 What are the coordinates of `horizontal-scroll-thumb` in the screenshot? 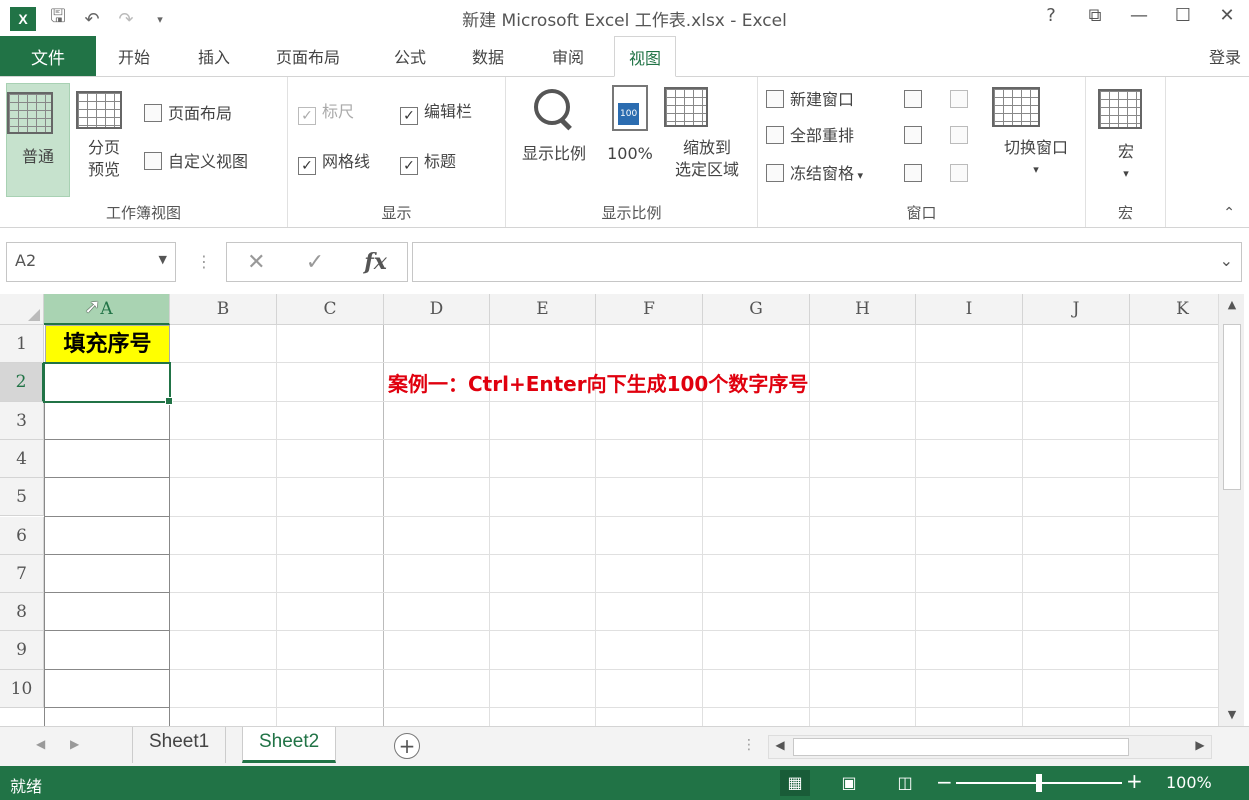 It's located at (961, 747).